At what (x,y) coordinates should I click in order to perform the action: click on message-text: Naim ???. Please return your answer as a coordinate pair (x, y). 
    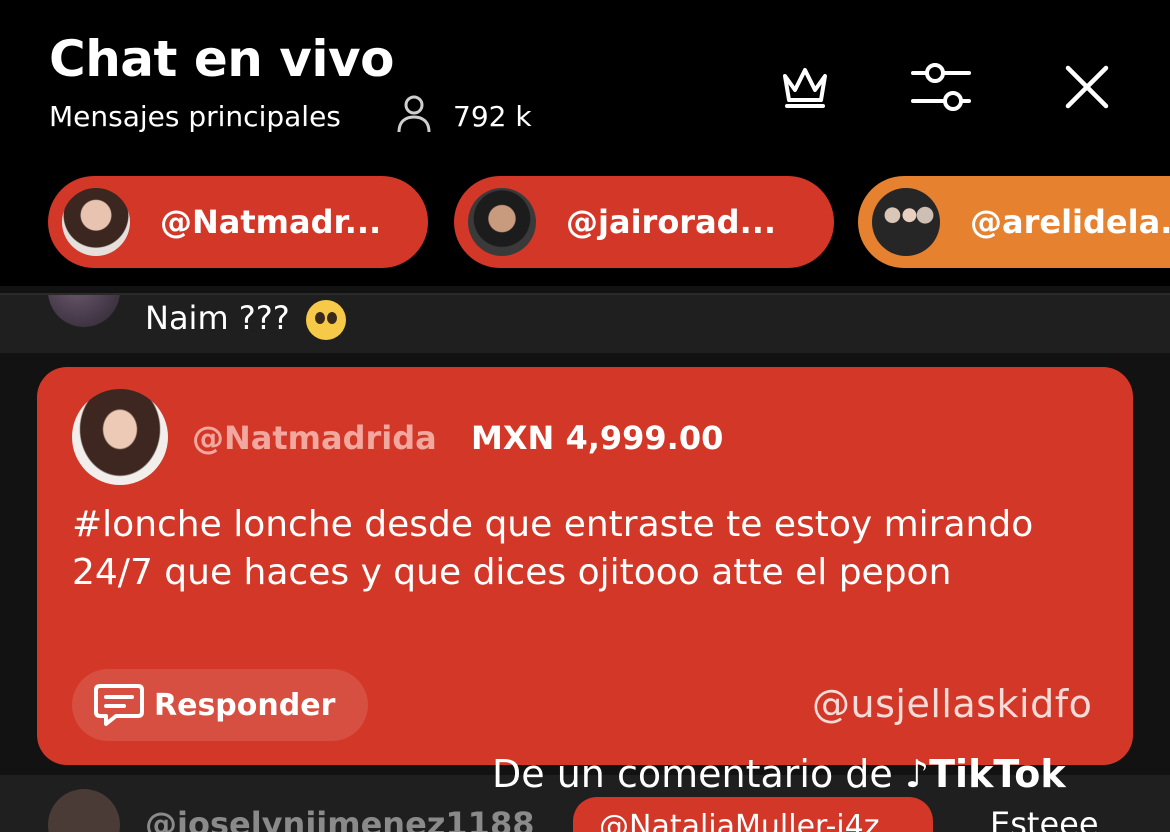
    Looking at the image, I should click on (245, 319).